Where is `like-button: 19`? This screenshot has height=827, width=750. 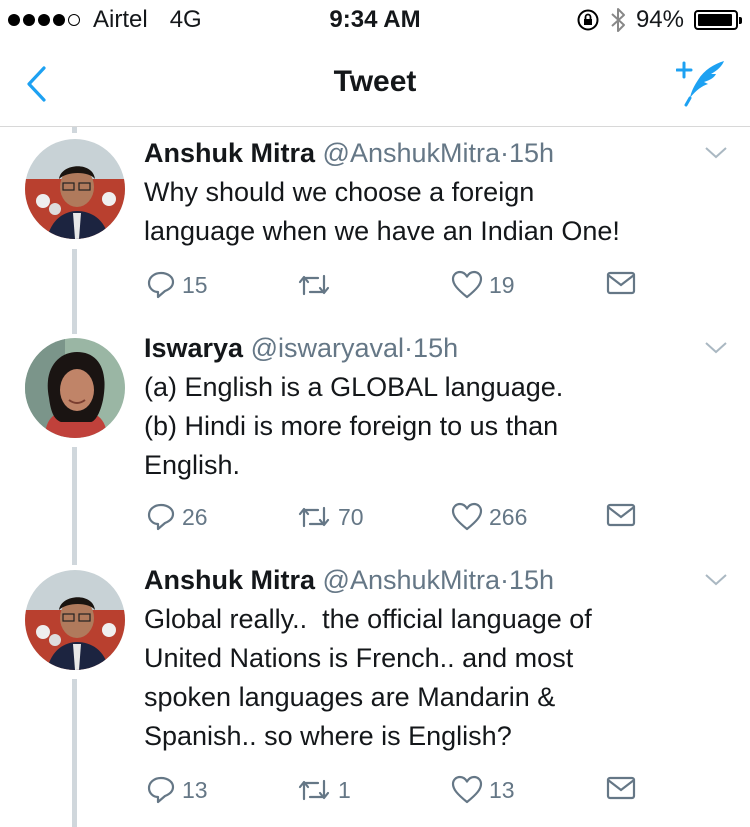 like-button: 19 is located at coordinates (483, 285).